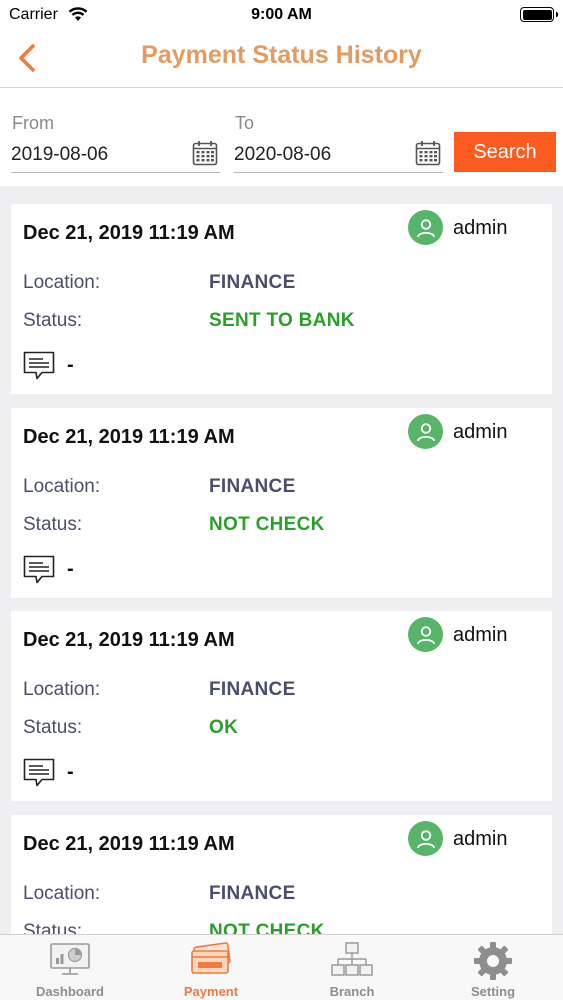  I want to click on search-button: Search, so click(505, 152).